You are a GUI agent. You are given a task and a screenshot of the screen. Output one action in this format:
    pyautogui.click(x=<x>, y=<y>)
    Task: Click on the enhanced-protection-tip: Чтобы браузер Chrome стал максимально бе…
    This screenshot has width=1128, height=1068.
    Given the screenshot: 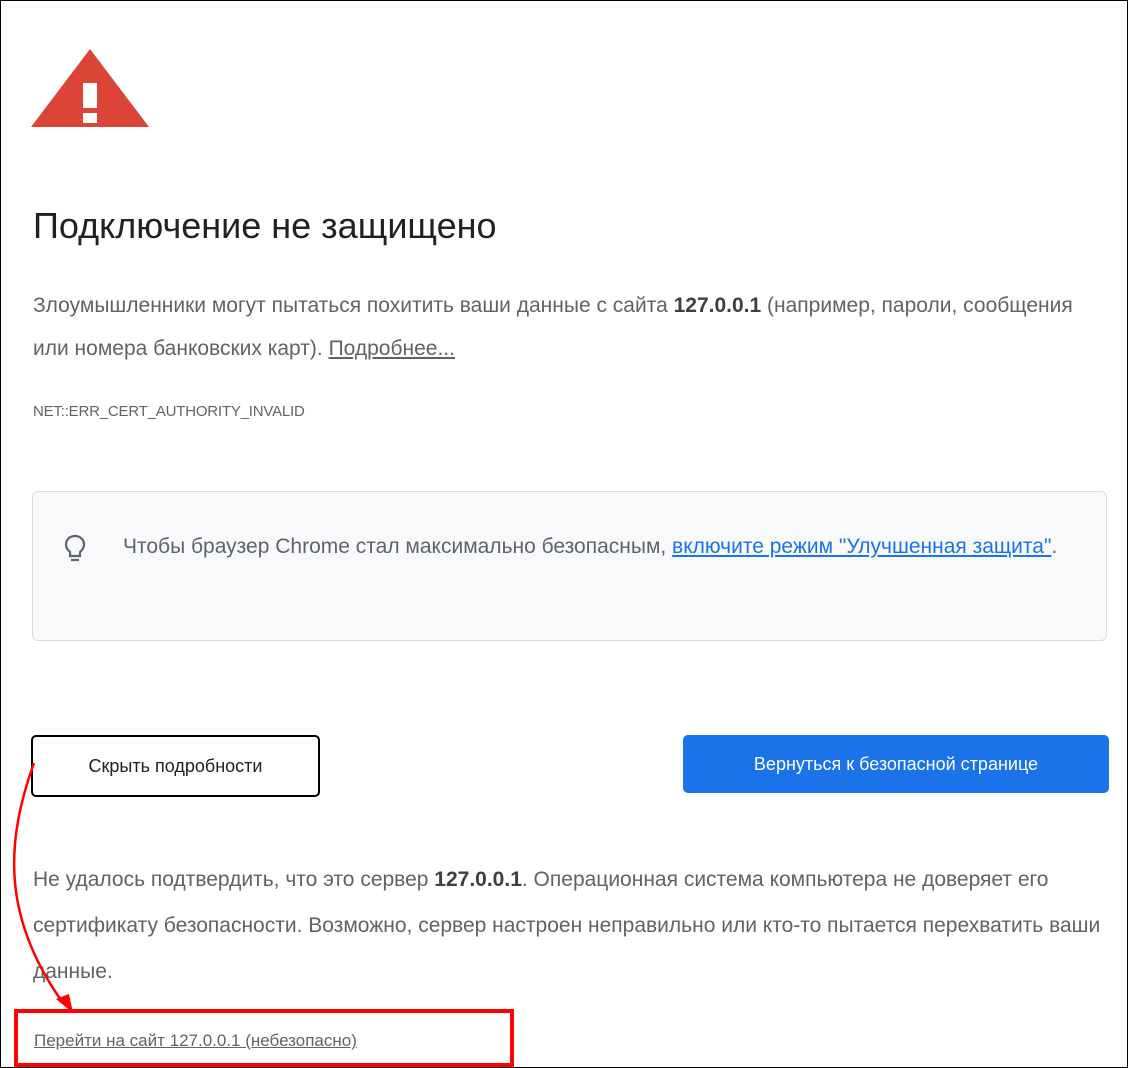 What is the action you would take?
    pyautogui.click(x=569, y=566)
    